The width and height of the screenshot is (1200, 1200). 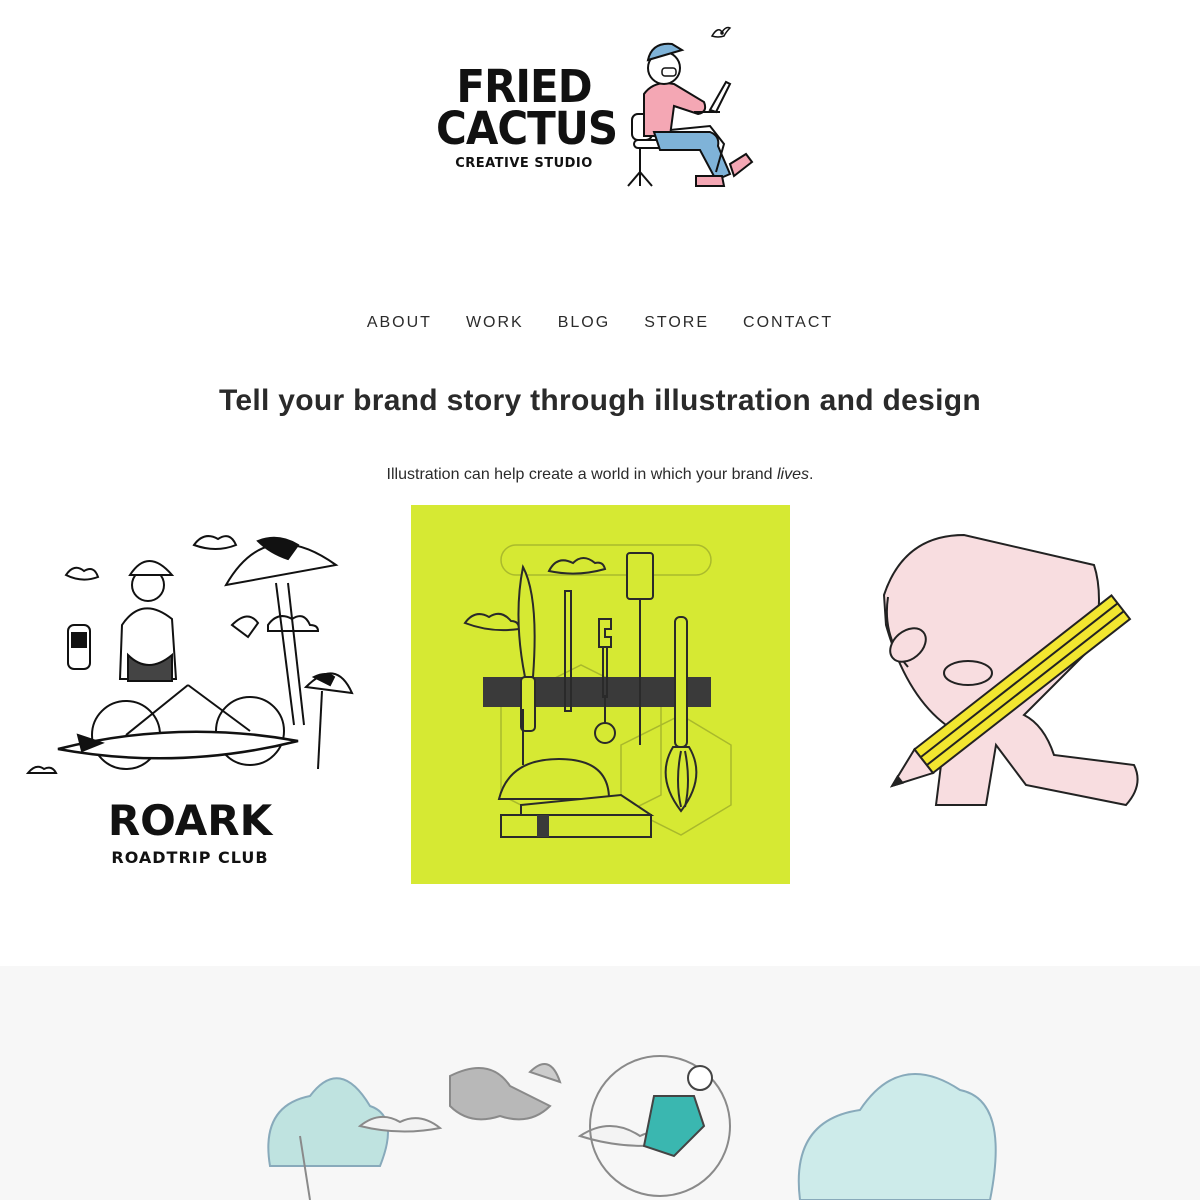 I want to click on portfolio-tile-pencil, so click(x=993, y=694).